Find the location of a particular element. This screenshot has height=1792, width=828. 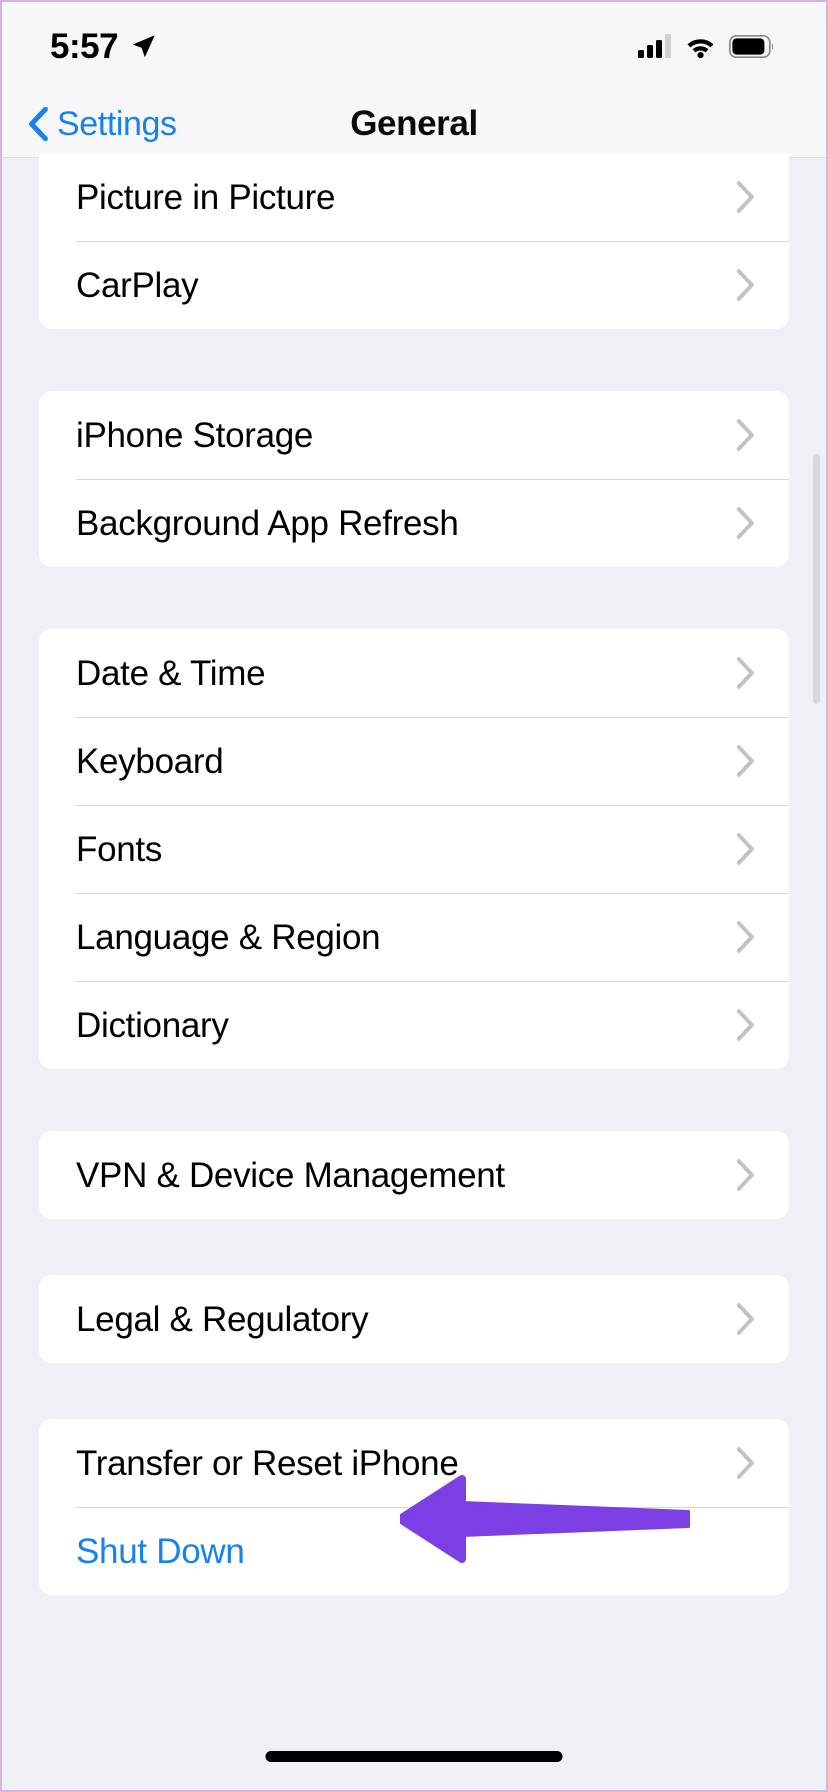

list-item-language-and-region: Language & Region is located at coordinates (414, 937).